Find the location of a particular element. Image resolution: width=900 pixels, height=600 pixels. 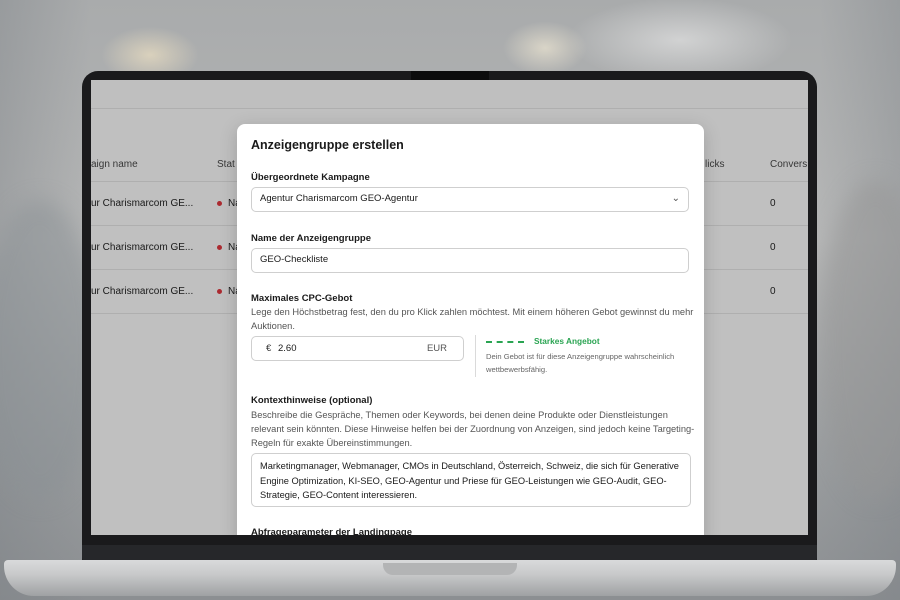

laptop-base-notch is located at coordinates (450, 569).